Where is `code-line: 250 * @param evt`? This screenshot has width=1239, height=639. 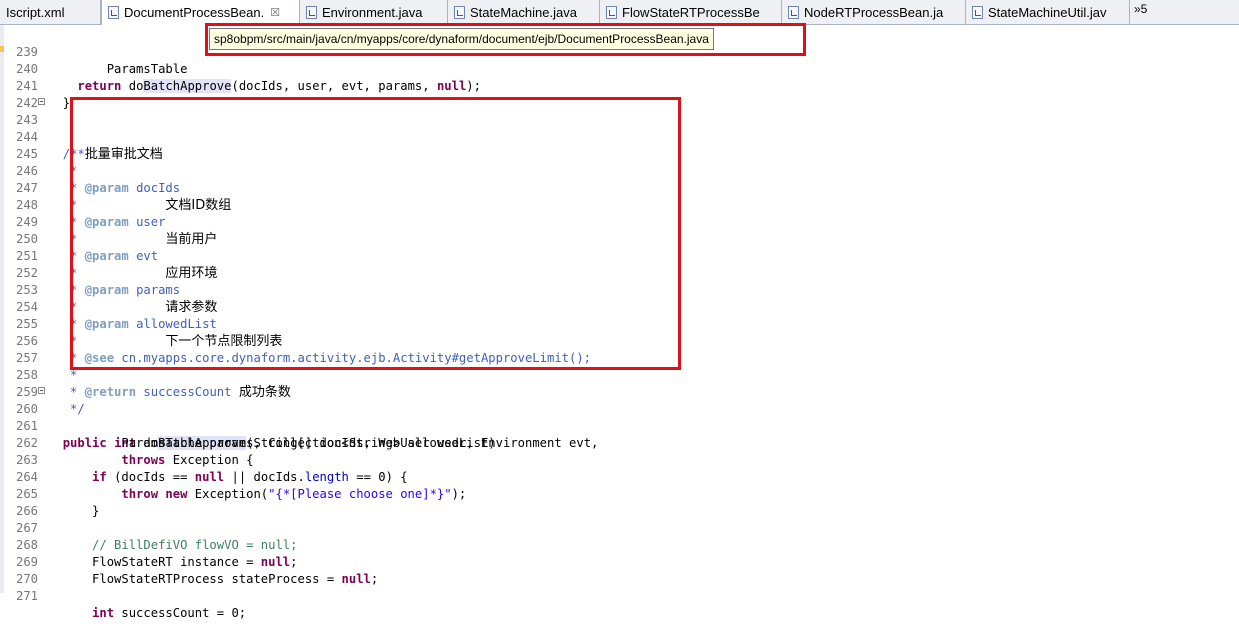
code-line: 250 * @param evt is located at coordinates (87, 247).